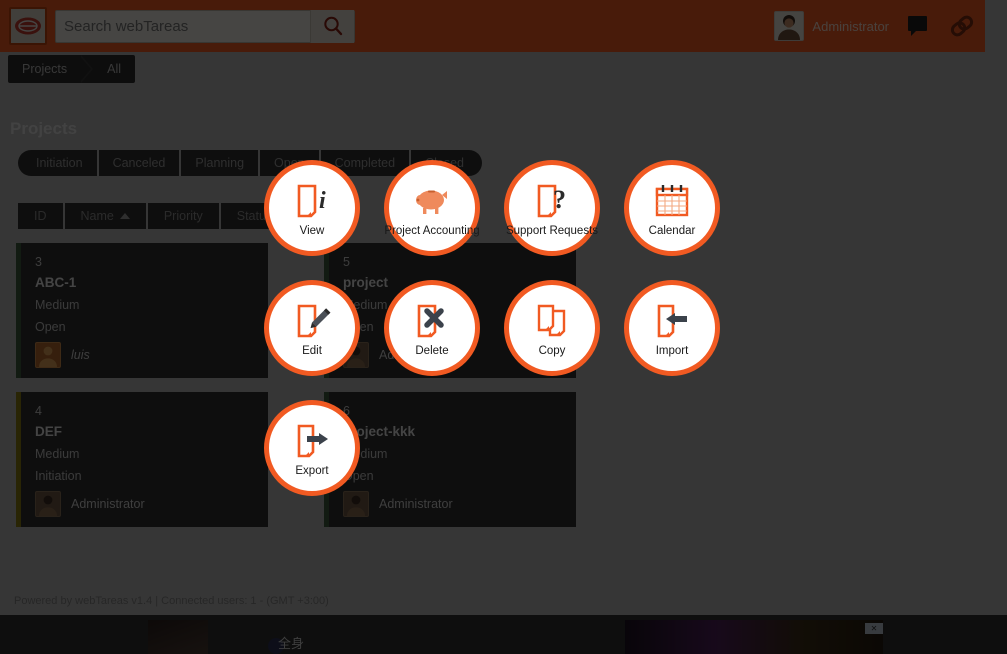  I want to click on tab-canceled: Canceled, so click(139, 163).